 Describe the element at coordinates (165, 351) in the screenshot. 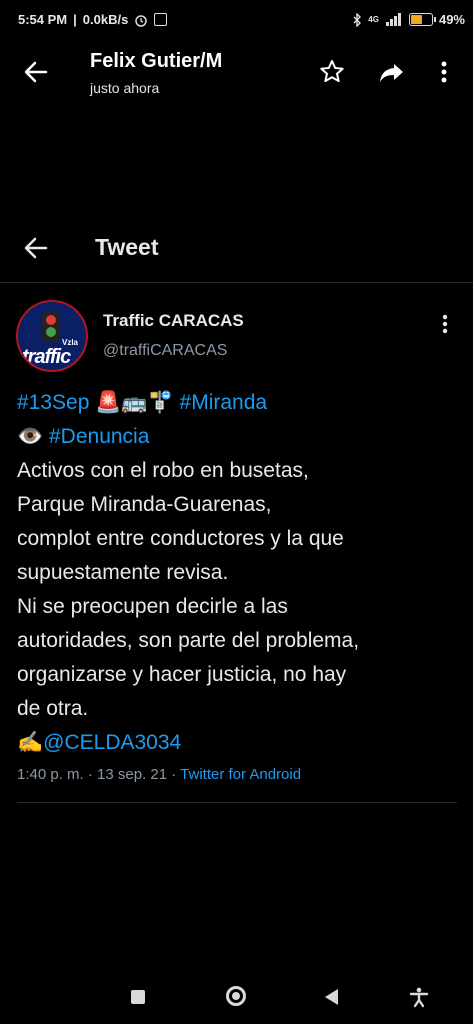

I see `author-handle: @traffiCARACAS` at that location.